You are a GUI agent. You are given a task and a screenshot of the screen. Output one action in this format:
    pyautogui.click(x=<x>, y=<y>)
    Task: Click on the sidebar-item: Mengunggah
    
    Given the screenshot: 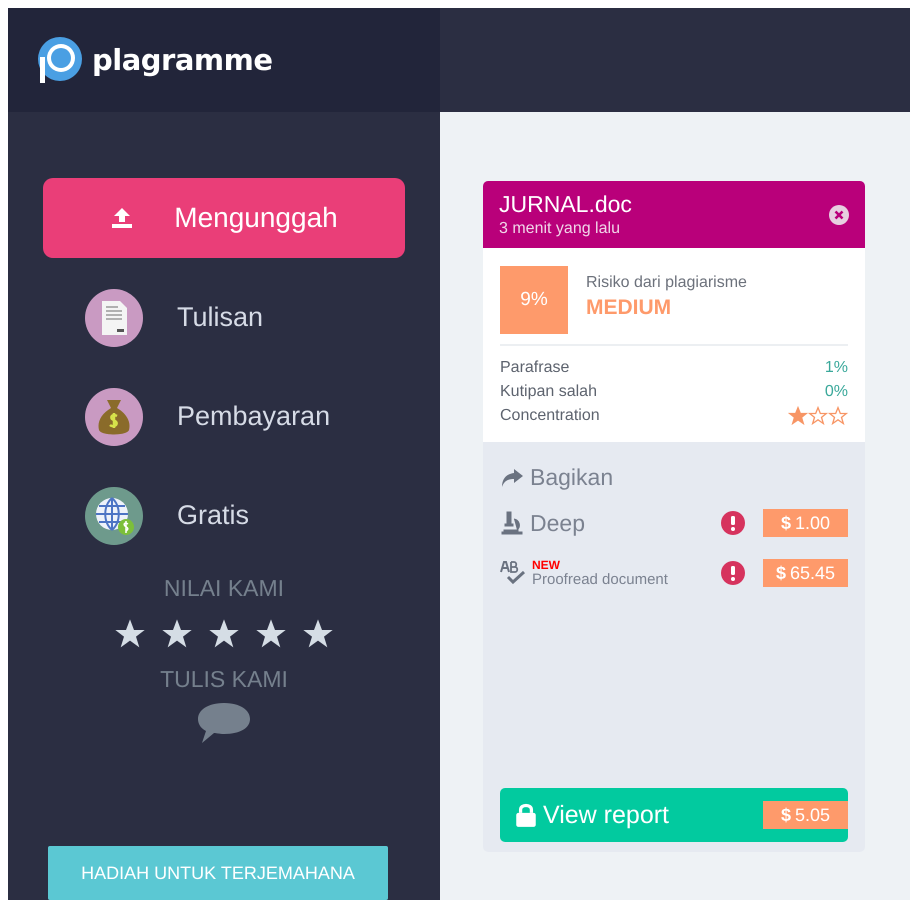 What is the action you would take?
    pyautogui.click(x=224, y=218)
    